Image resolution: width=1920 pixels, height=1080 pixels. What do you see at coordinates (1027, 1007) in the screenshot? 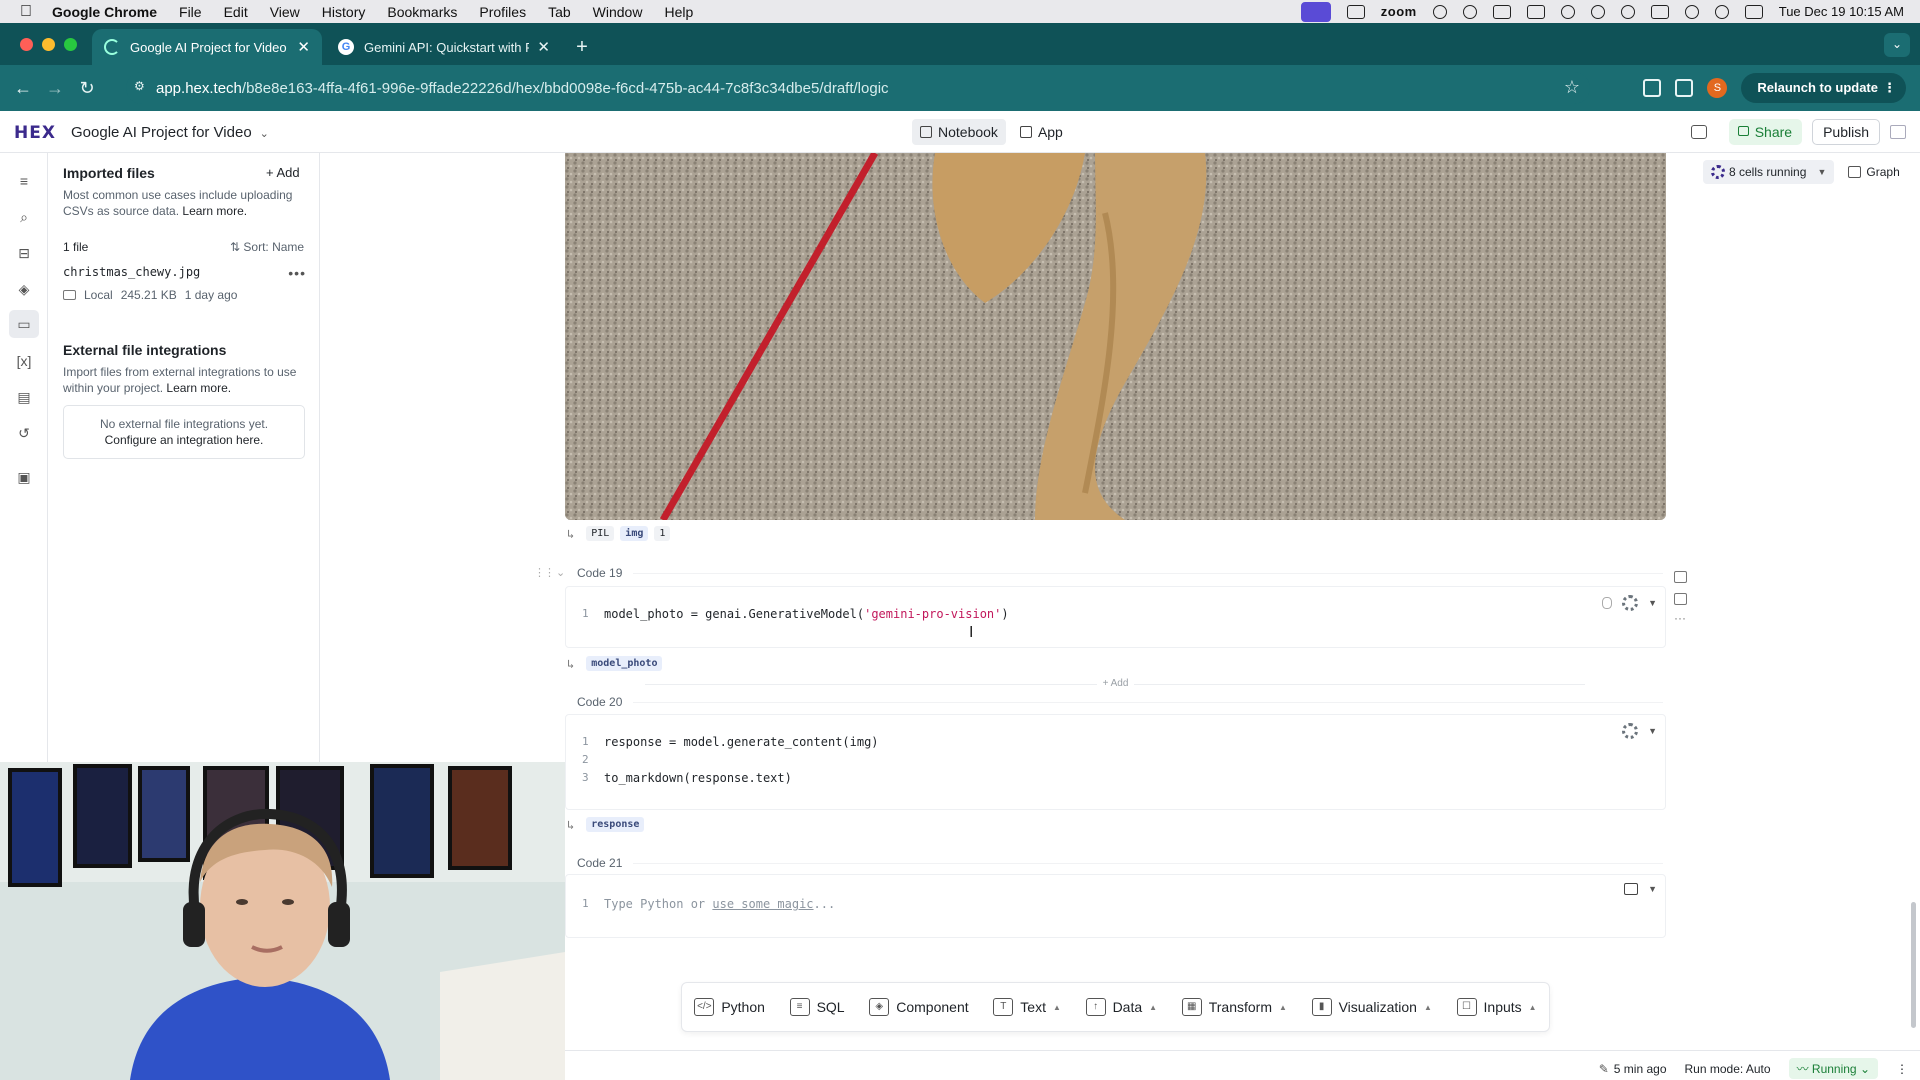
I see `add-text-cell-button: T Text ▲` at bounding box center [1027, 1007].